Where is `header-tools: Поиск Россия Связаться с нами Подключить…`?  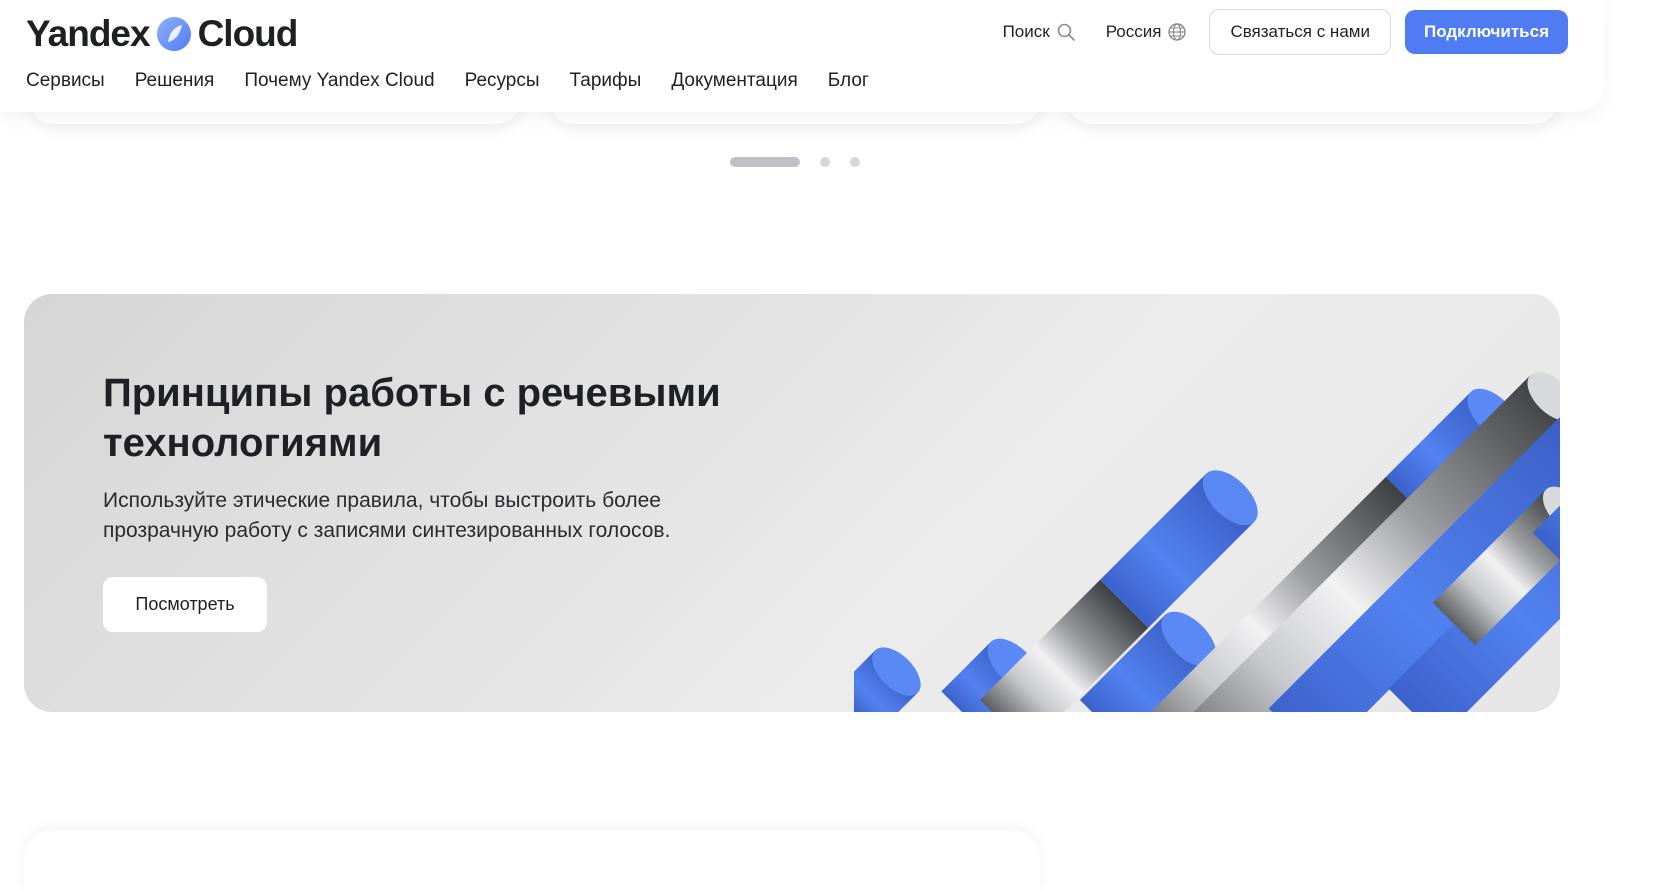
header-tools: Поиск Россия Связаться с нами Подключить… is located at coordinates (1281, 32).